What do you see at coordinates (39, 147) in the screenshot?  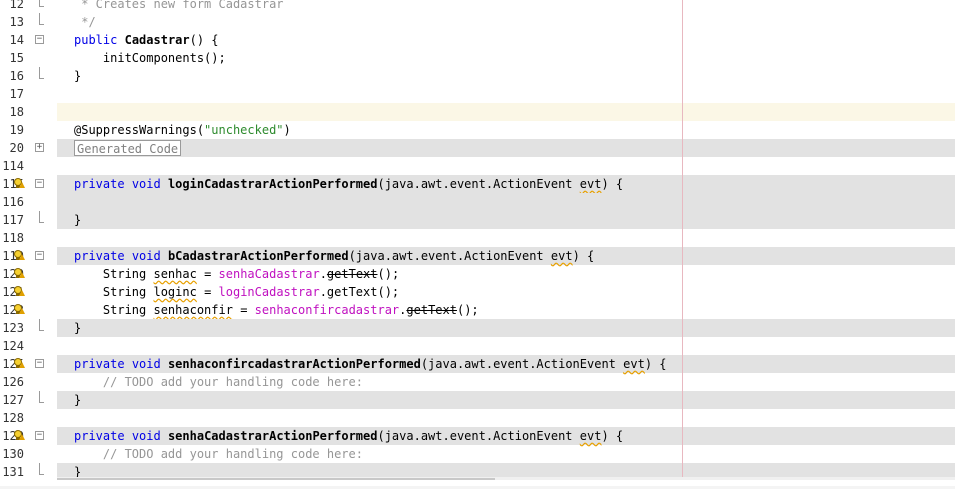 I see `fold-expand-icon: +` at bounding box center [39, 147].